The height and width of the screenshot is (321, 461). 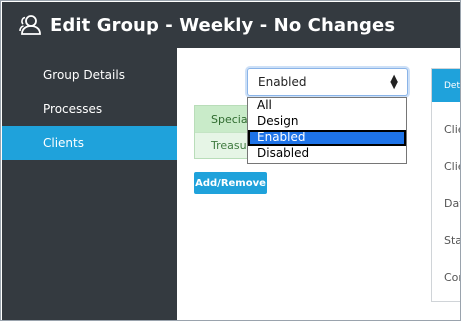 I want to click on sidebar-item-processes: Processes, so click(x=89, y=109).